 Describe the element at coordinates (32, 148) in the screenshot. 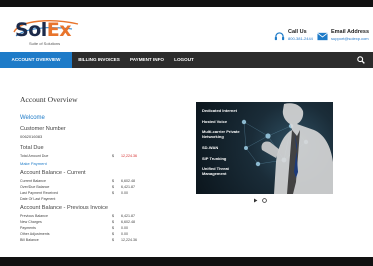

I see `total-due-heading: Total Due` at that location.